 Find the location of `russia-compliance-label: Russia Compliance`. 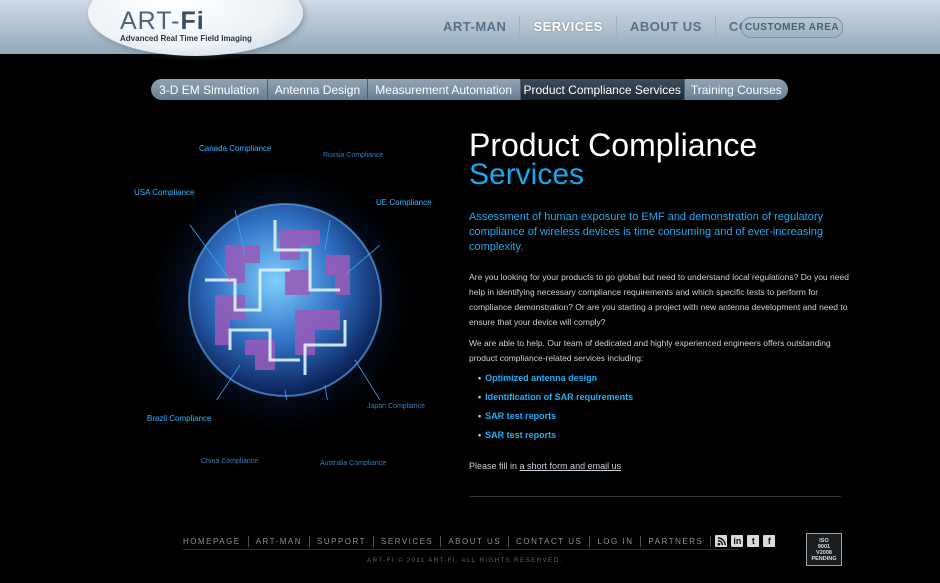

russia-compliance-label: Russia Compliance is located at coordinates (353, 155).